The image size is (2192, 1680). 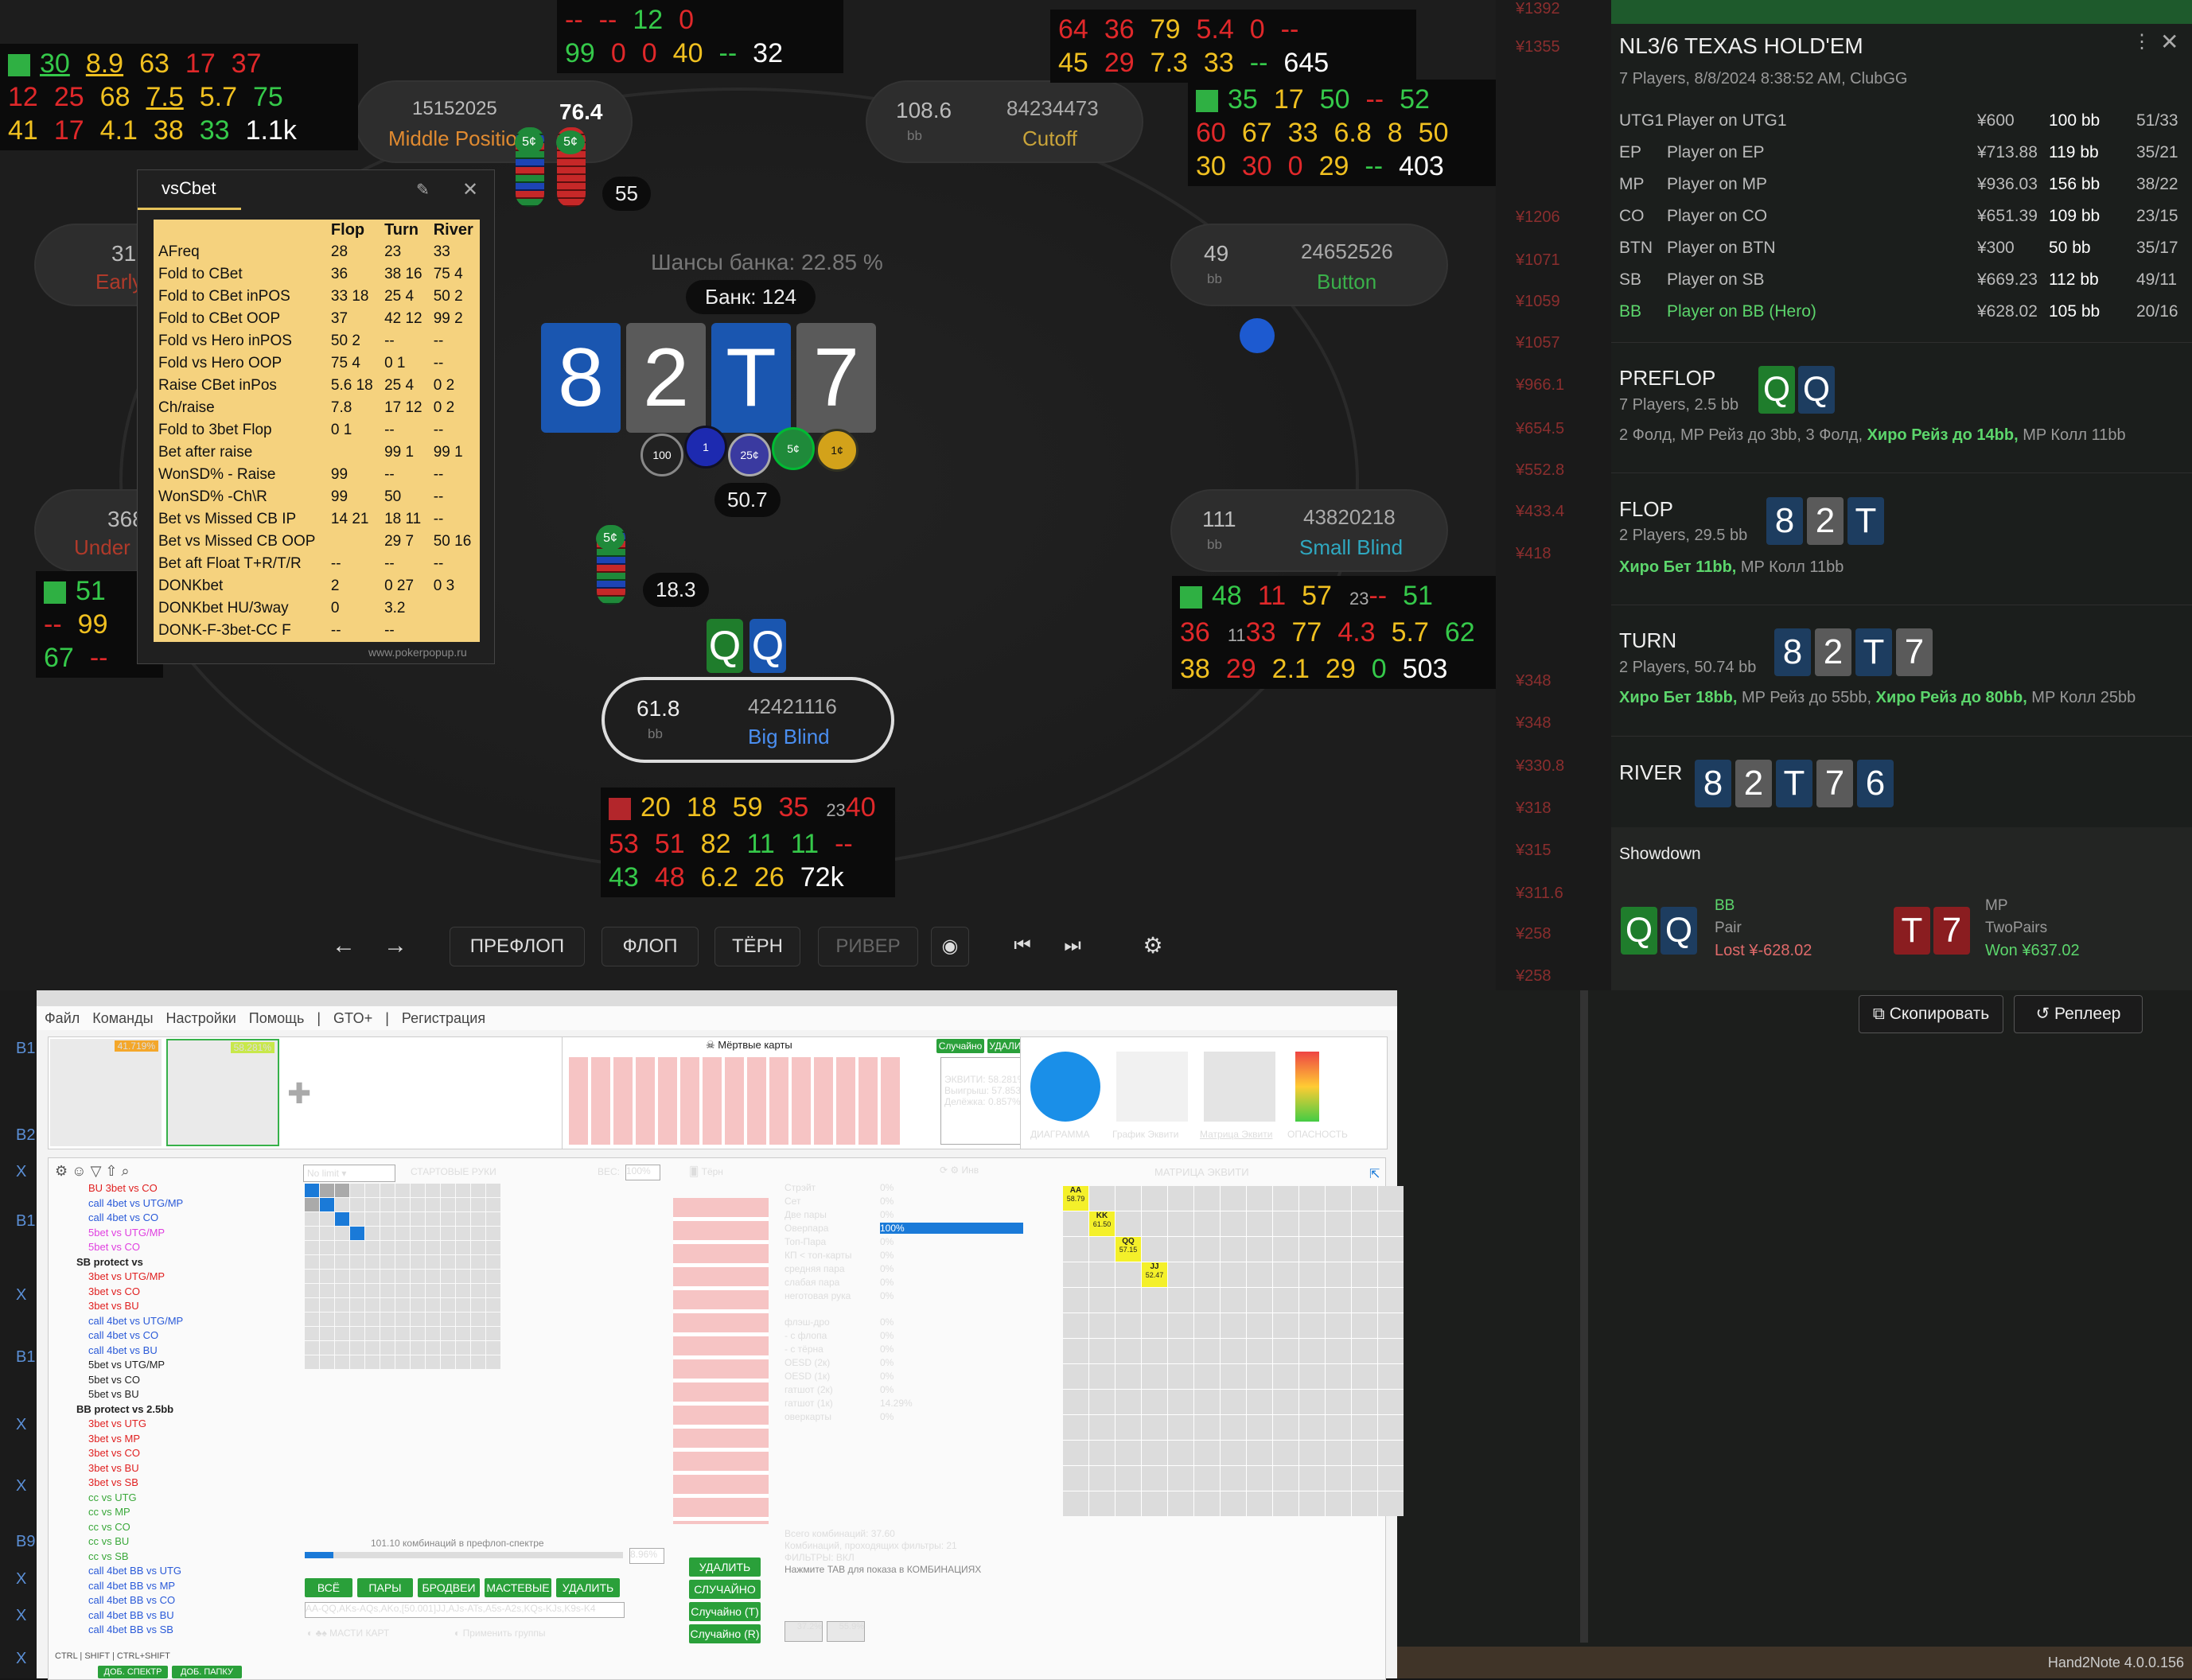 I want to click on filter-stat: 55.9%, so click(x=846, y=1631).